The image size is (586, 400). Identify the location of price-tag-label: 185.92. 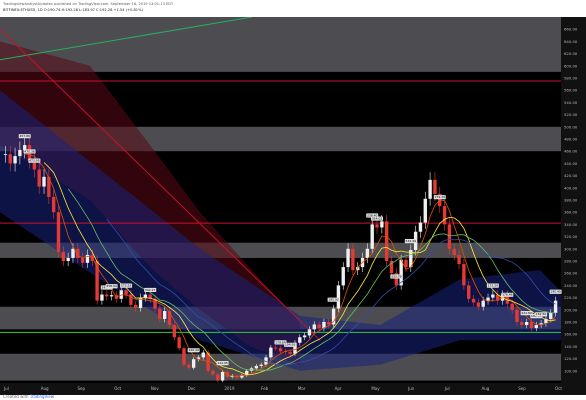
(333, 300).